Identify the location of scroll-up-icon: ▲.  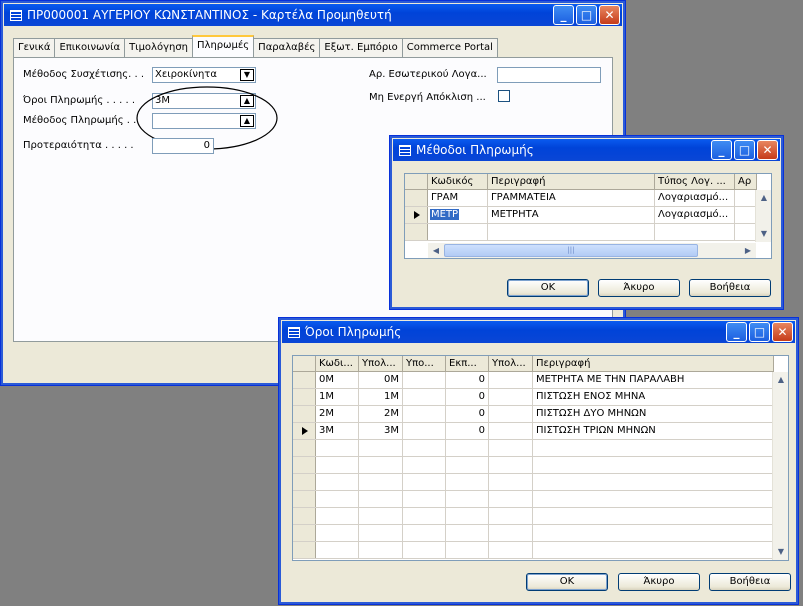
(780, 380).